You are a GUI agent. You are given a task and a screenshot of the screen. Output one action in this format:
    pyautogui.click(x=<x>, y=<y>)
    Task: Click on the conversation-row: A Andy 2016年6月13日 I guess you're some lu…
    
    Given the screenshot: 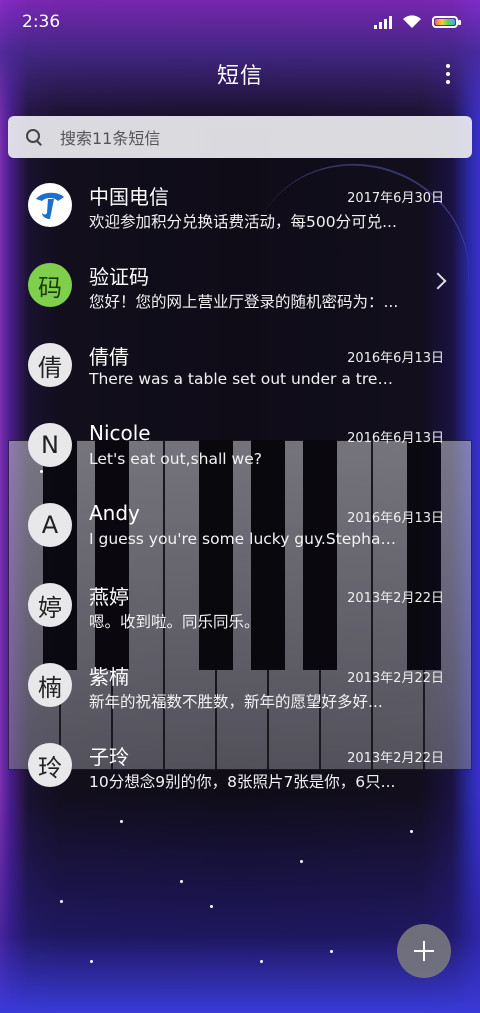 What is the action you would take?
    pyautogui.click(x=240, y=525)
    